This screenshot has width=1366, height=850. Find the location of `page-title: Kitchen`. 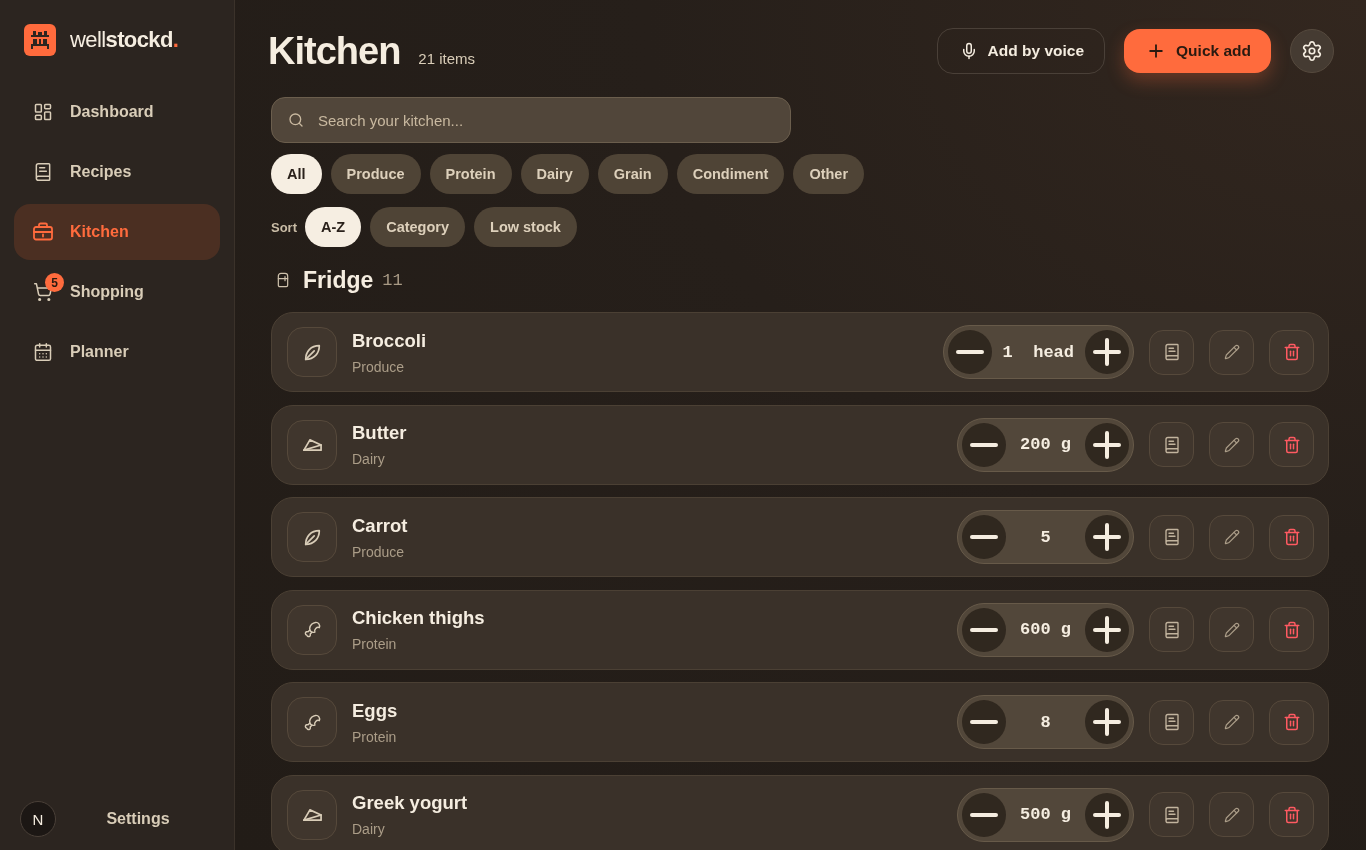

page-title: Kitchen is located at coordinates (334, 51).